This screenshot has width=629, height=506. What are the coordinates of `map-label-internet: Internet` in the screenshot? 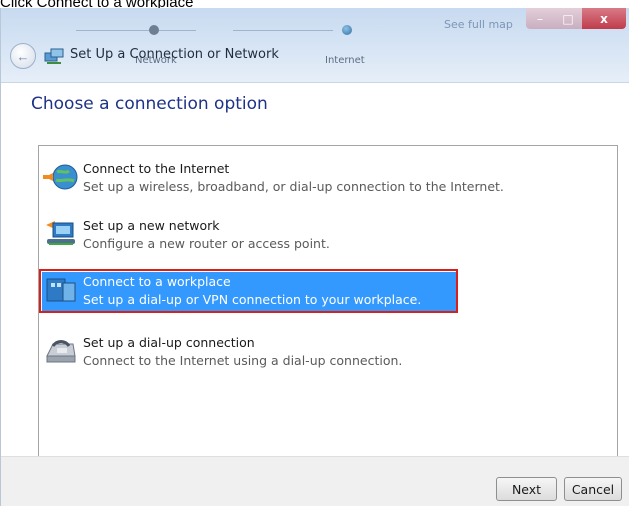 It's located at (345, 60).